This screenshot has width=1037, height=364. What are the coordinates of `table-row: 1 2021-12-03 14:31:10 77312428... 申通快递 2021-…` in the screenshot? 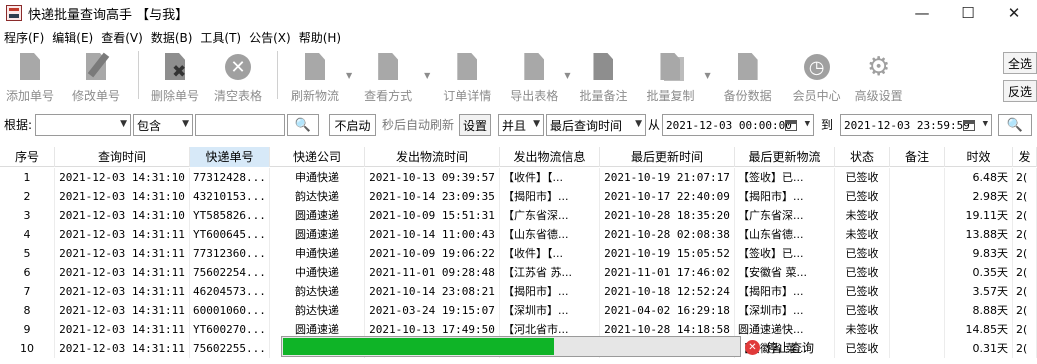 It's located at (518, 177).